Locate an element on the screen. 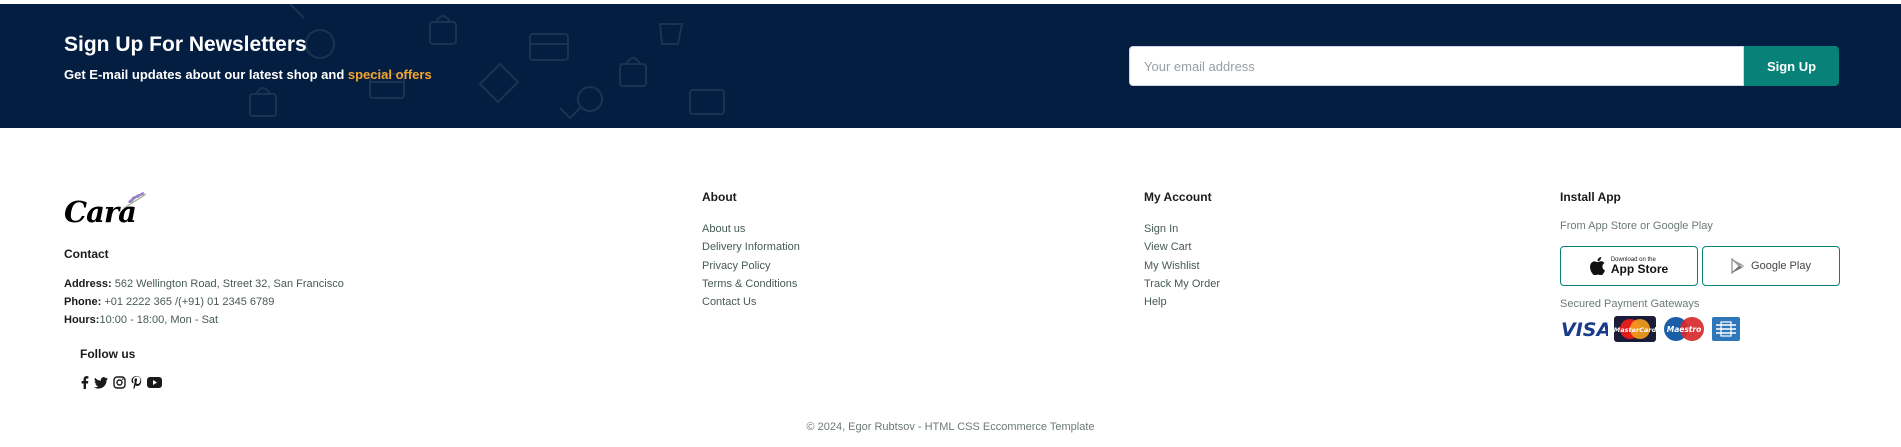 Image resolution: width=1901 pixels, height=447 pixels. svg-text: Maestro is located at coordinates (1684, 329).